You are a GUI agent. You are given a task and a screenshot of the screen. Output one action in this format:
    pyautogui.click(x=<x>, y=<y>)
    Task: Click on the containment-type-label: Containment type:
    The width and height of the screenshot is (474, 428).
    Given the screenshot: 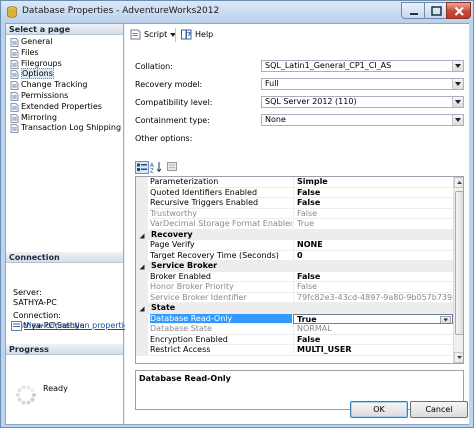 What is the action you would take?
    pyautogui.click(x=172, y=120)
    